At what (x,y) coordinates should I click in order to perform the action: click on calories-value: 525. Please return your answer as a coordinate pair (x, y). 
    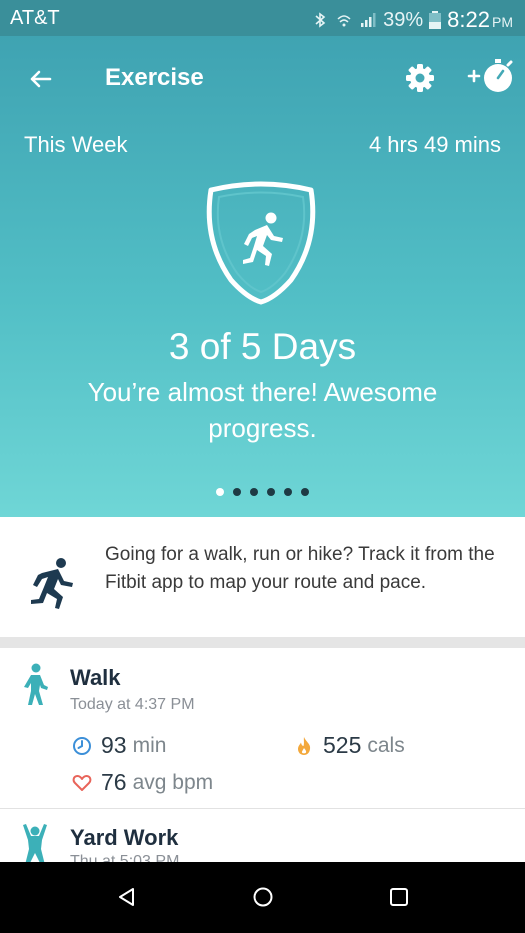
    Looking at the image, I should click on (342, 745).